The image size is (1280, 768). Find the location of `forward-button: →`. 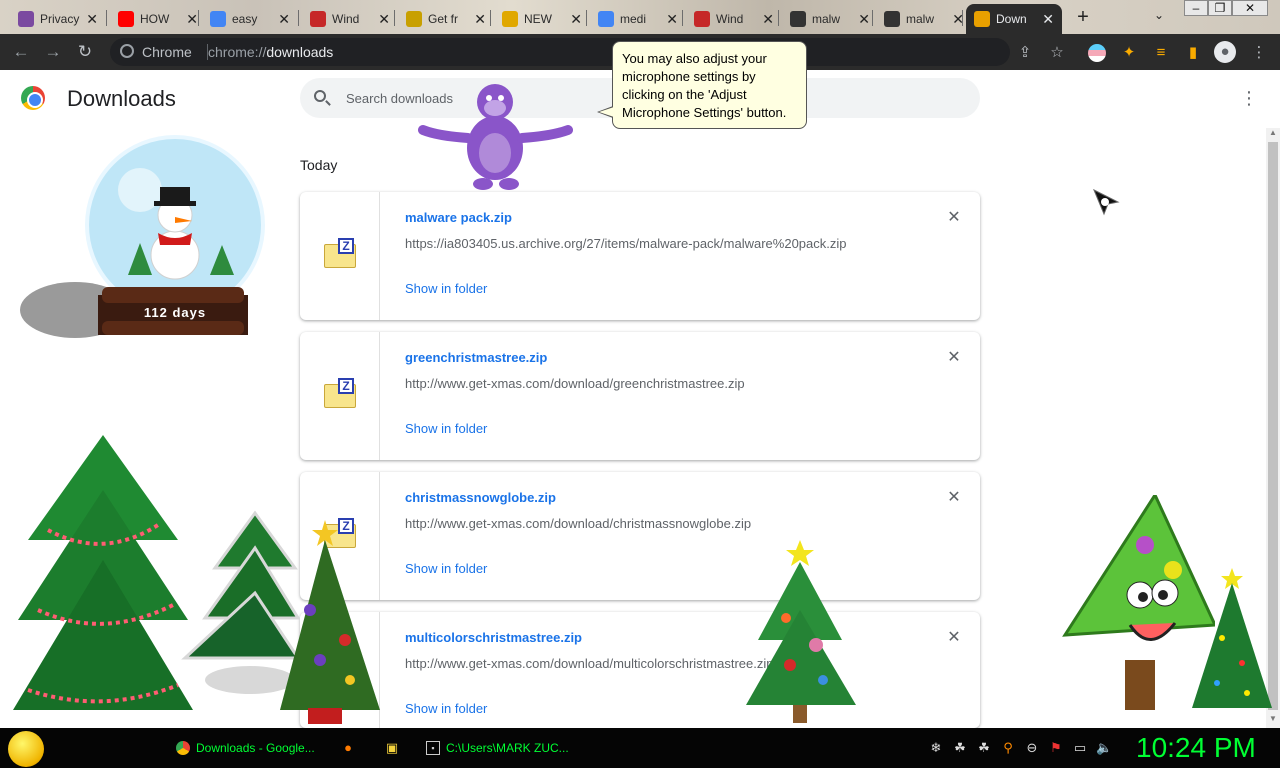

forward-button: → is located at coordinates (53, 53).